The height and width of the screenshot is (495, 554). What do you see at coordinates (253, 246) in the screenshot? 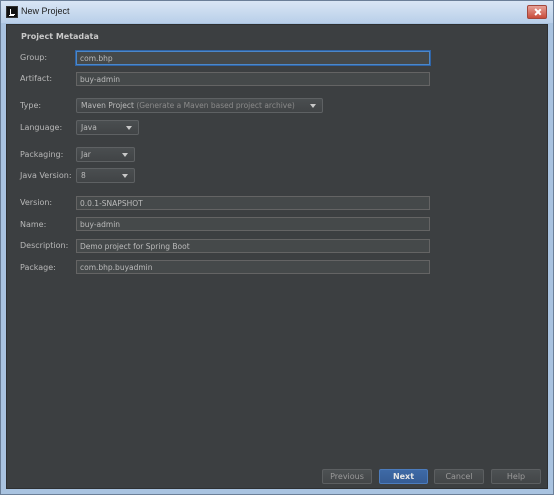
I see `description-input` at bounding box center [253, 246].